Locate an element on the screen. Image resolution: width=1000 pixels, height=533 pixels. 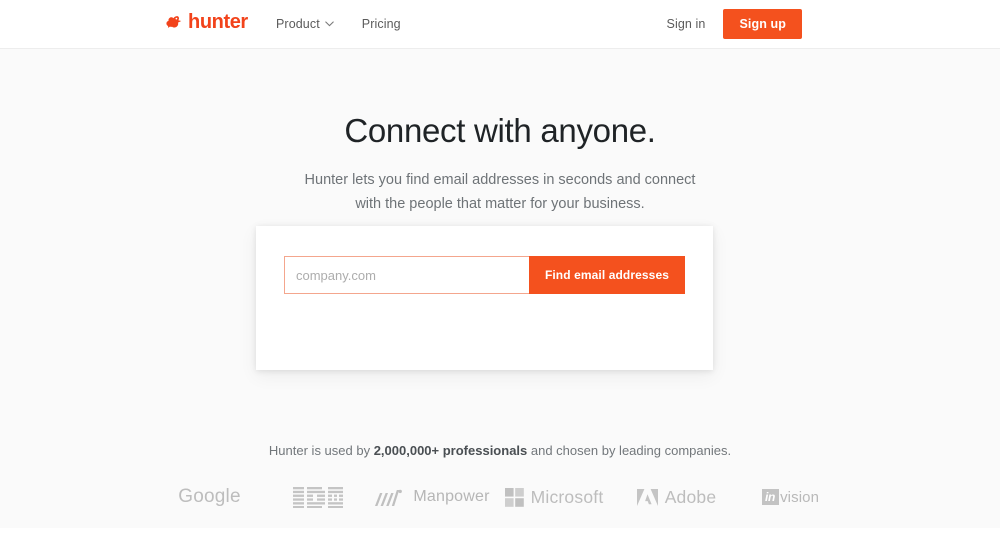
search-row: Find email addresses is located at coordinates (484, 275).